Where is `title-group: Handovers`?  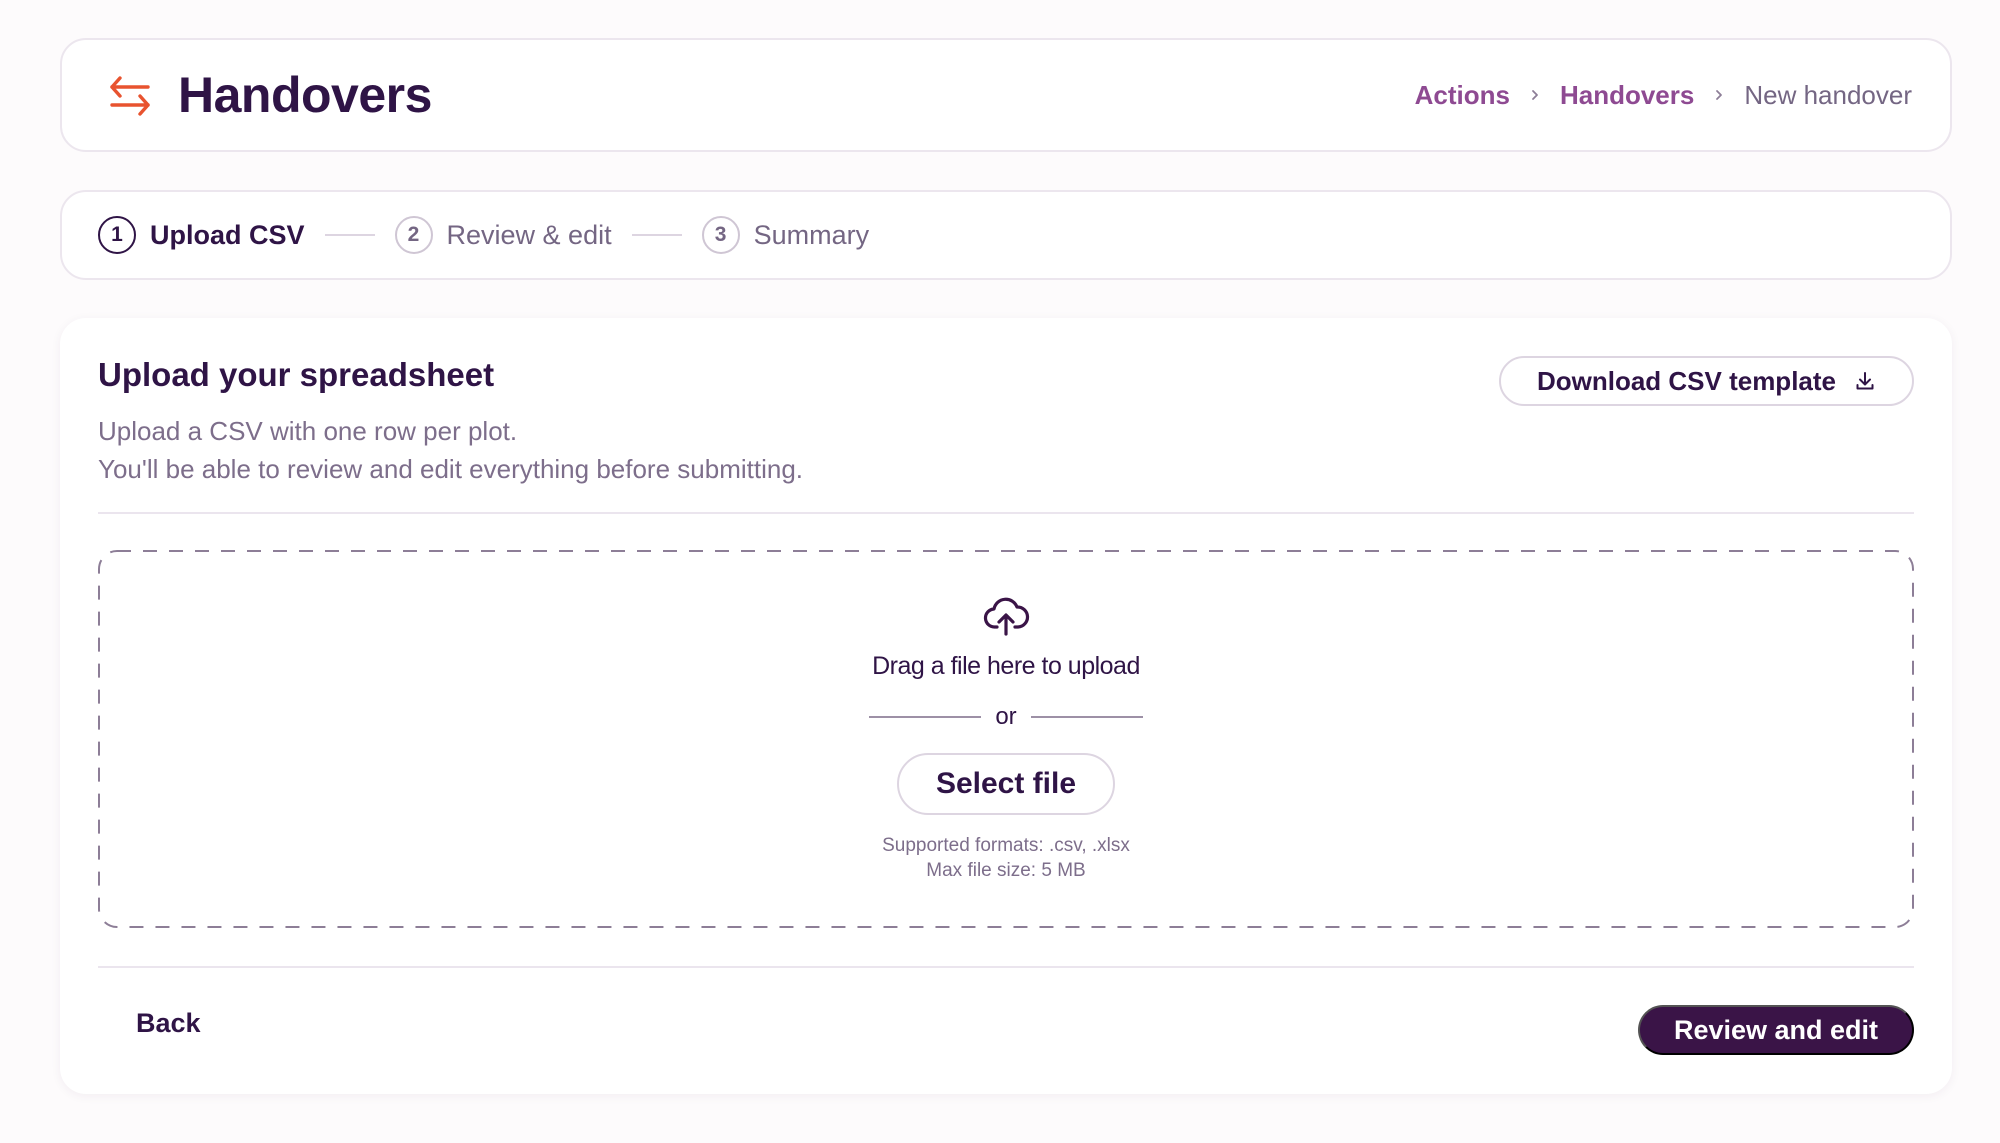
title-group: Handovers is located at coordinates (269, 95).